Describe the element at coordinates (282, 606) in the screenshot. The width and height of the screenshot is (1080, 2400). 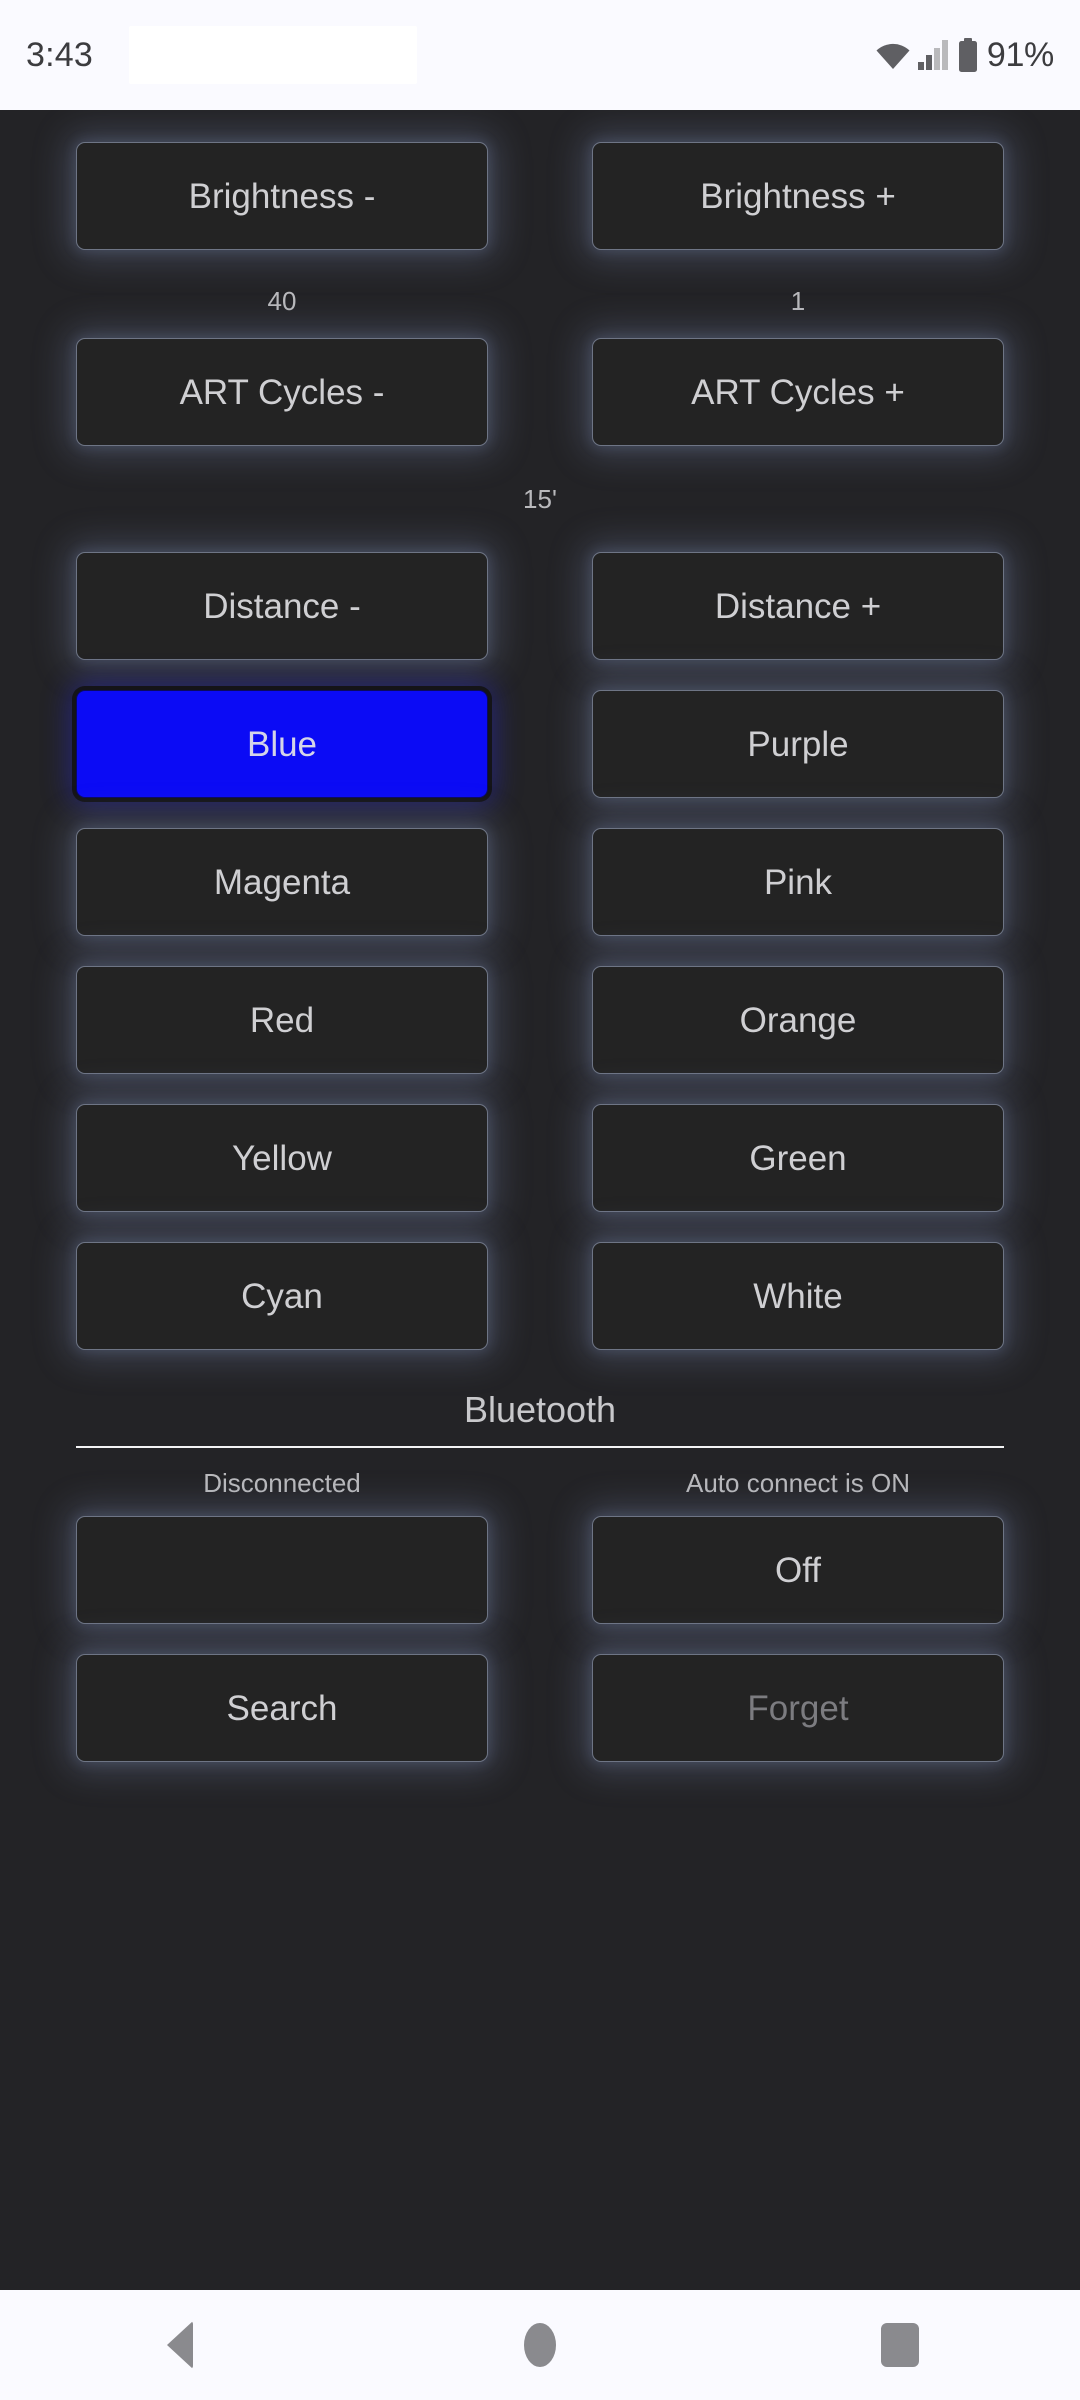
I see `distance-minus-button: Distance -` at that location.